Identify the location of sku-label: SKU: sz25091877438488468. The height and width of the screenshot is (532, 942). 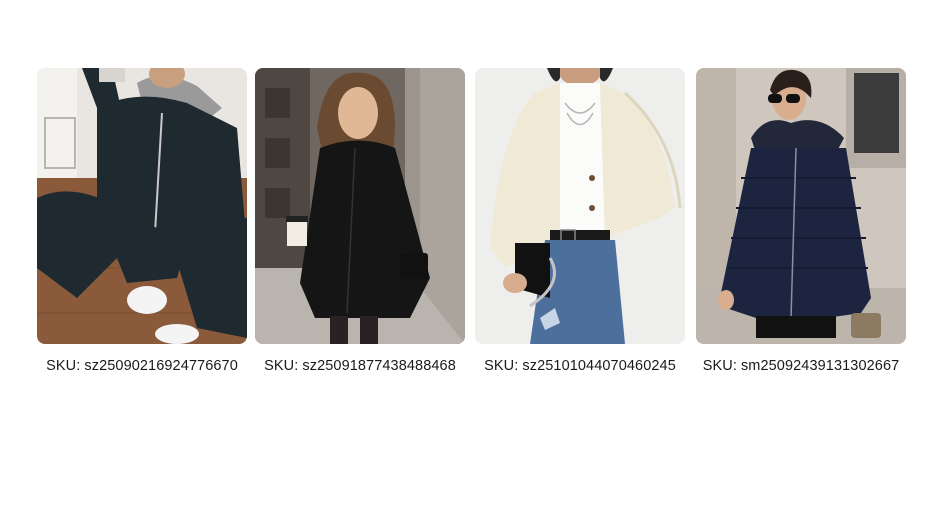
(360, 366).